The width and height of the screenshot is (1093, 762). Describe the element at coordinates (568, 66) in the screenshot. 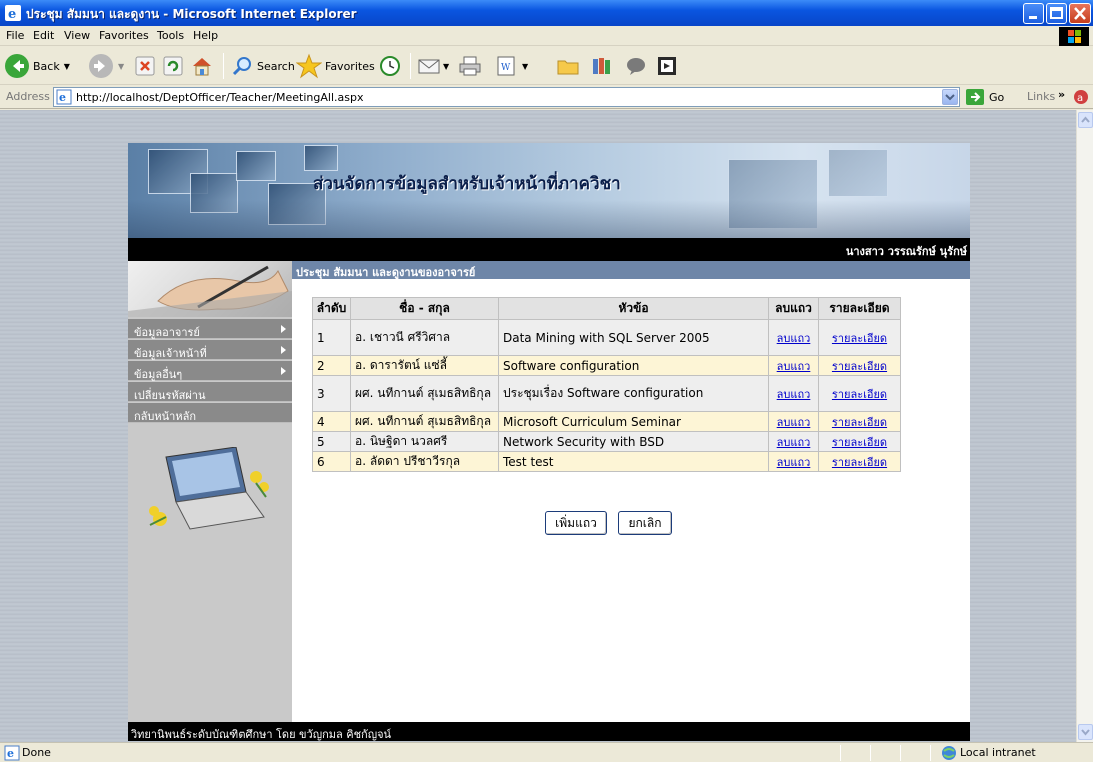

I see `discuss-button` at that location.